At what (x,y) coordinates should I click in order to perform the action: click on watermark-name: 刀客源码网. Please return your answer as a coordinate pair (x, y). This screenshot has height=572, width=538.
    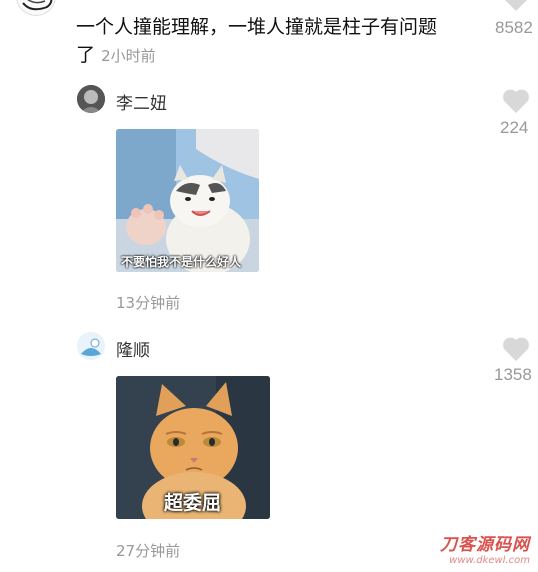
    Looking at the image, I should click on (485, 545).